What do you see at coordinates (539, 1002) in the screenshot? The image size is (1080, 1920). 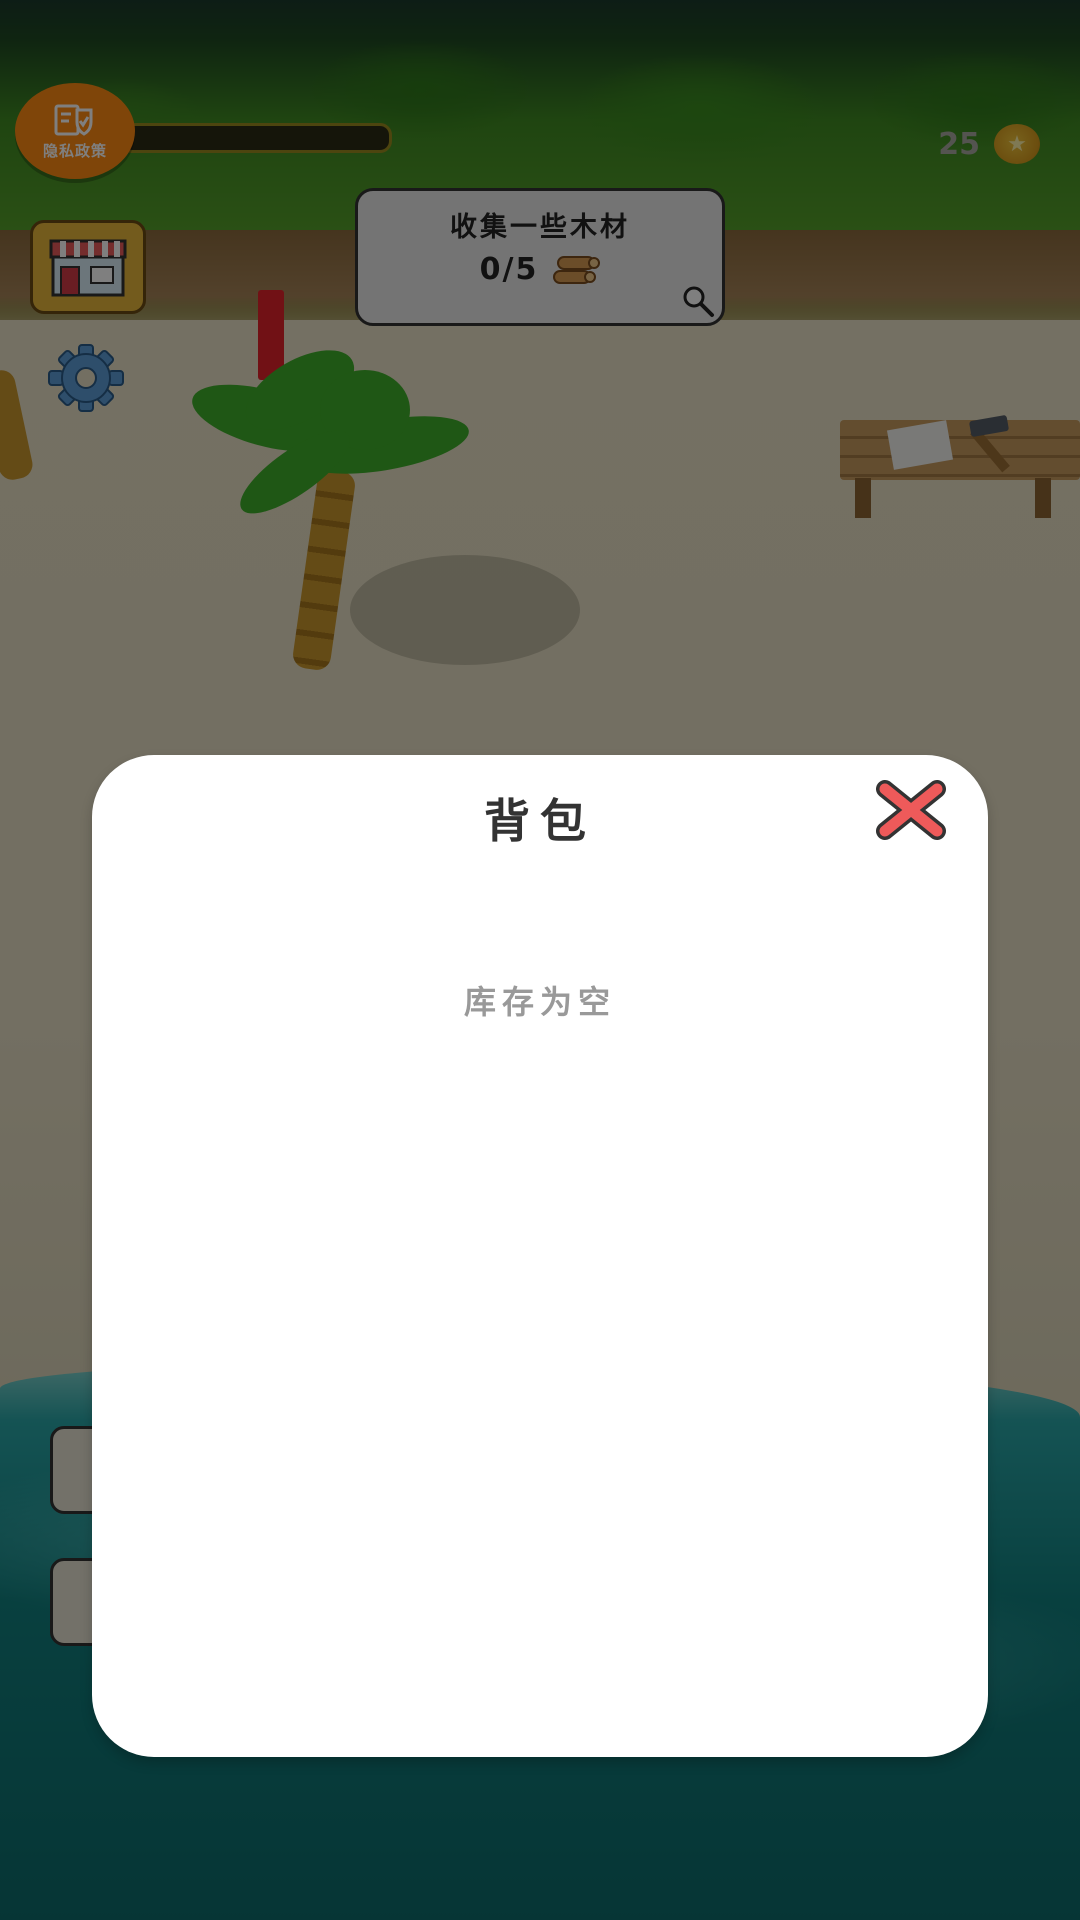 I see `inventory-empty-message: 库存为空` at bounding box center [539, 1002].